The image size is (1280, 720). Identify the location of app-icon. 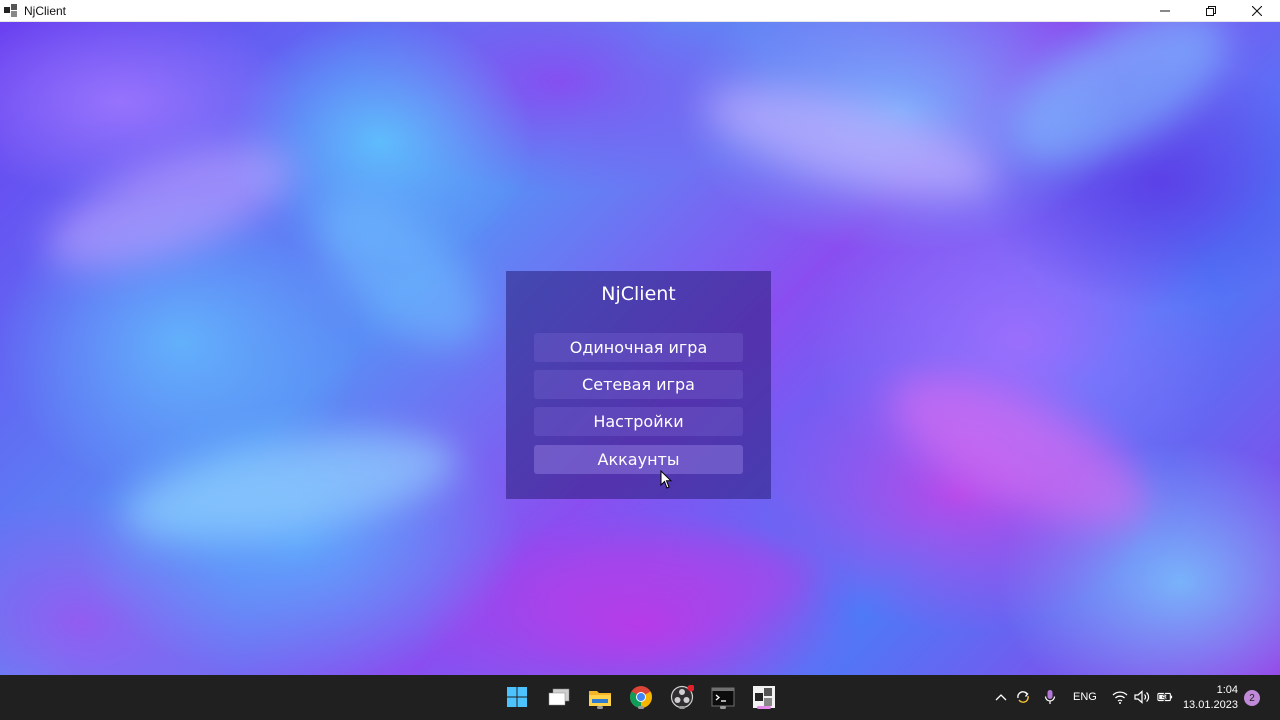
(11, 10).